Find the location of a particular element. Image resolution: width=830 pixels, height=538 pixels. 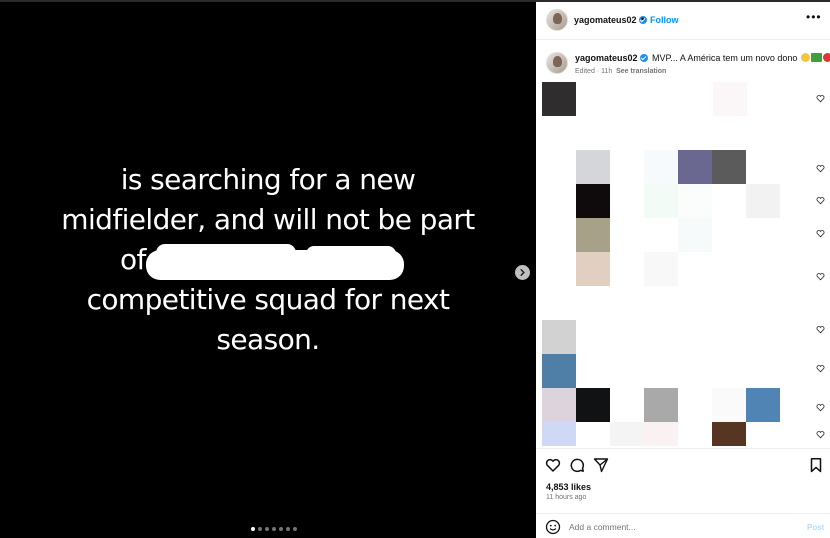

verified-badge-icon is located at coordinates (643, 58).